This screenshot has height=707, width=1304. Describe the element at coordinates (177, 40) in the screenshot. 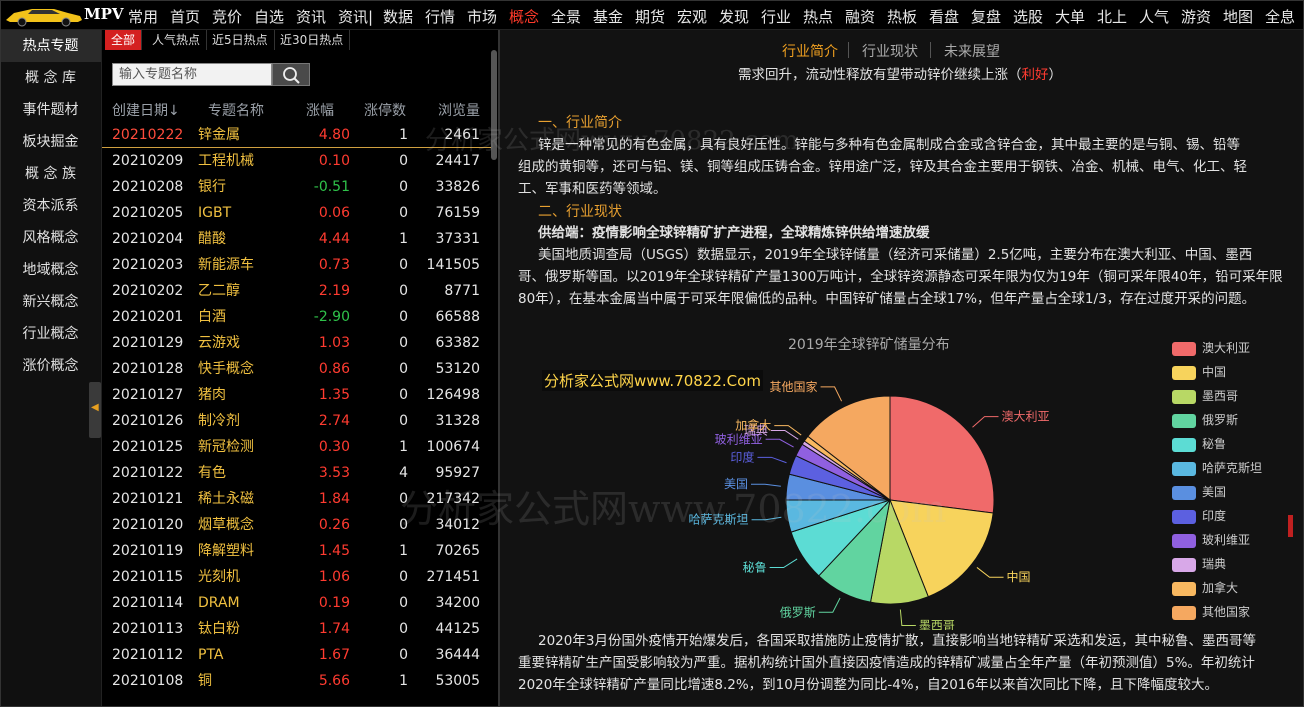

I see `list-subtab: 人气热点` at that location.